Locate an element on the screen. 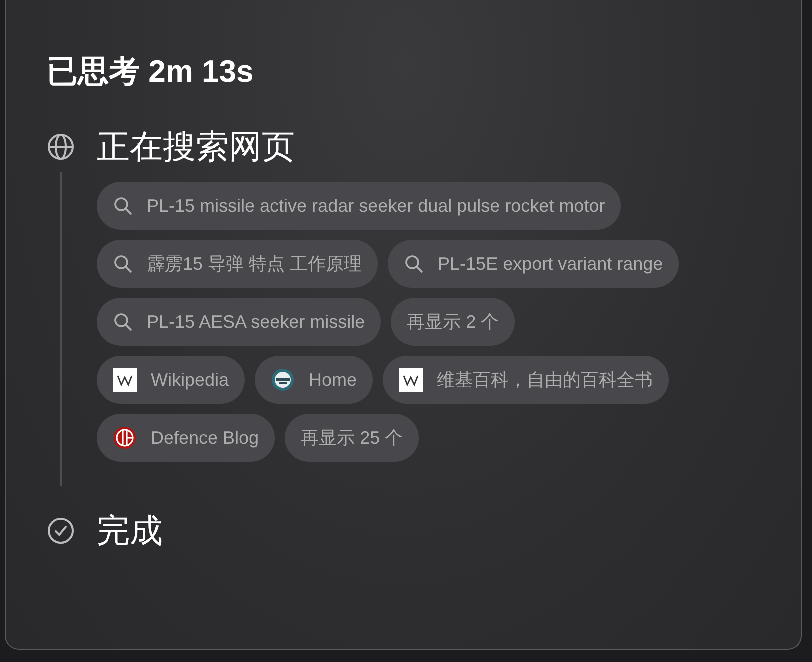 Image resolution: width=812 pixels, height=662 pixels. emblem-icon is located at coordinates (283, 380).